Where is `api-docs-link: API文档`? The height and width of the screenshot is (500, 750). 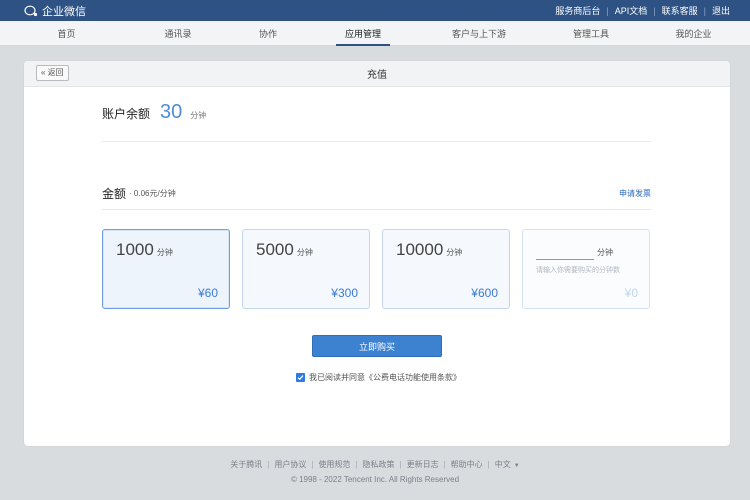
api-docs-link: API文档 is located at coordinates (631, 10).